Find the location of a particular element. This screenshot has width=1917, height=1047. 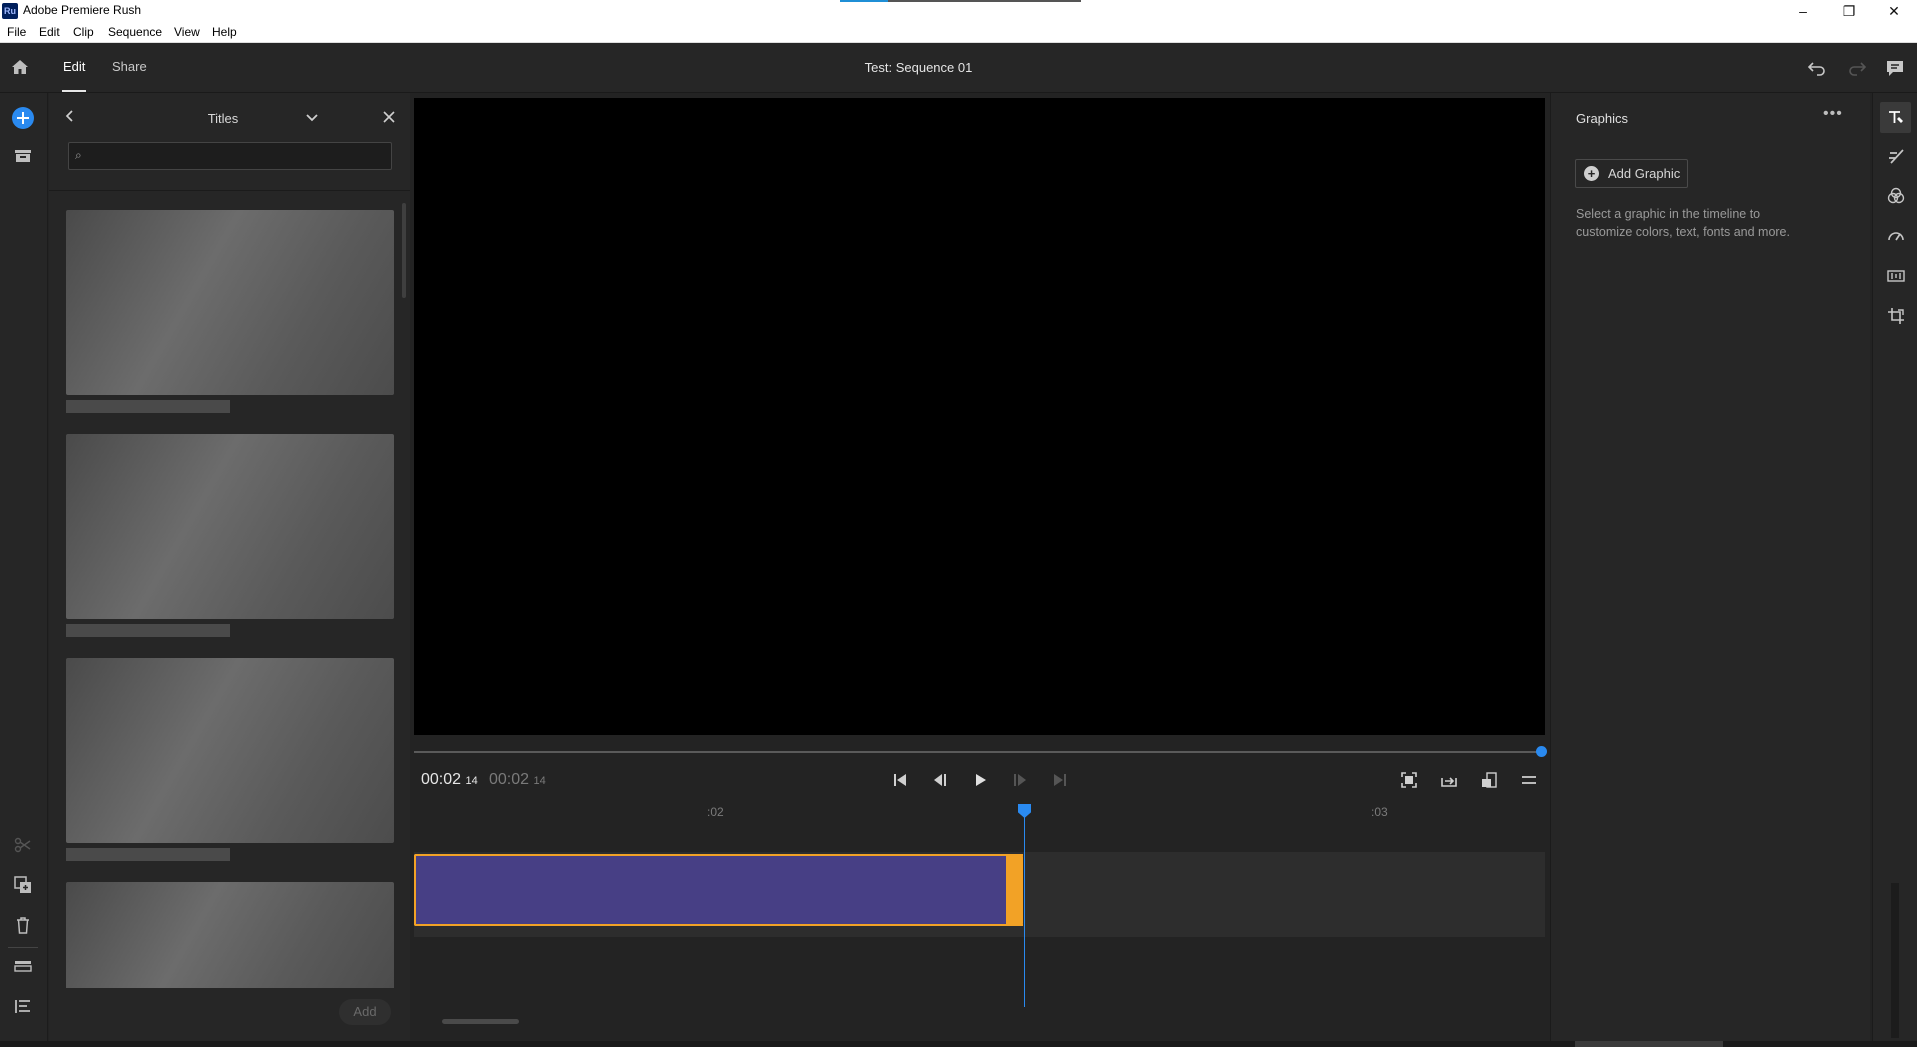

current-timecode: 00:02 14 is located at coordinates (449, 780).